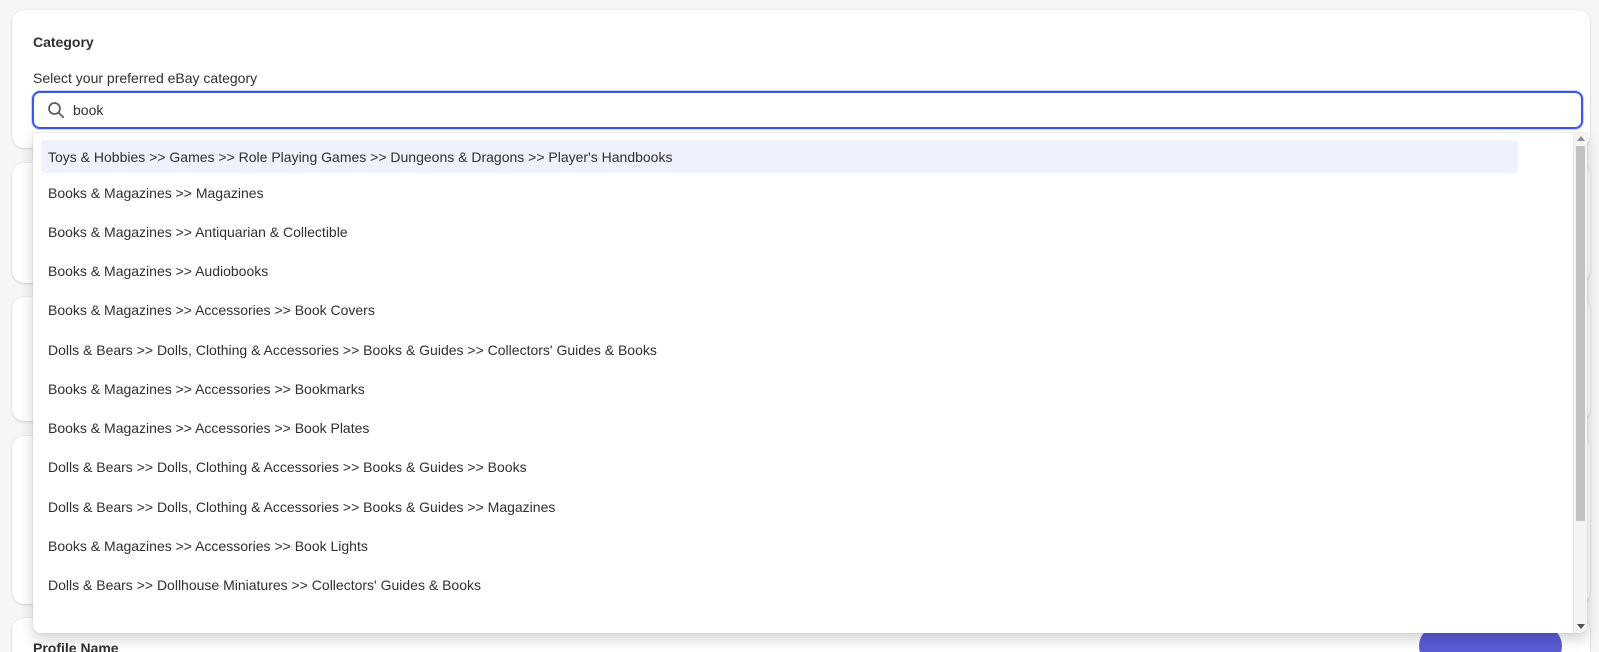 The width and height of the screenshot is (1599, 652). What do you see at coordinates (63, 42) in the screenshot?
I see `category-title: Category` at bounding box center [63, 42].